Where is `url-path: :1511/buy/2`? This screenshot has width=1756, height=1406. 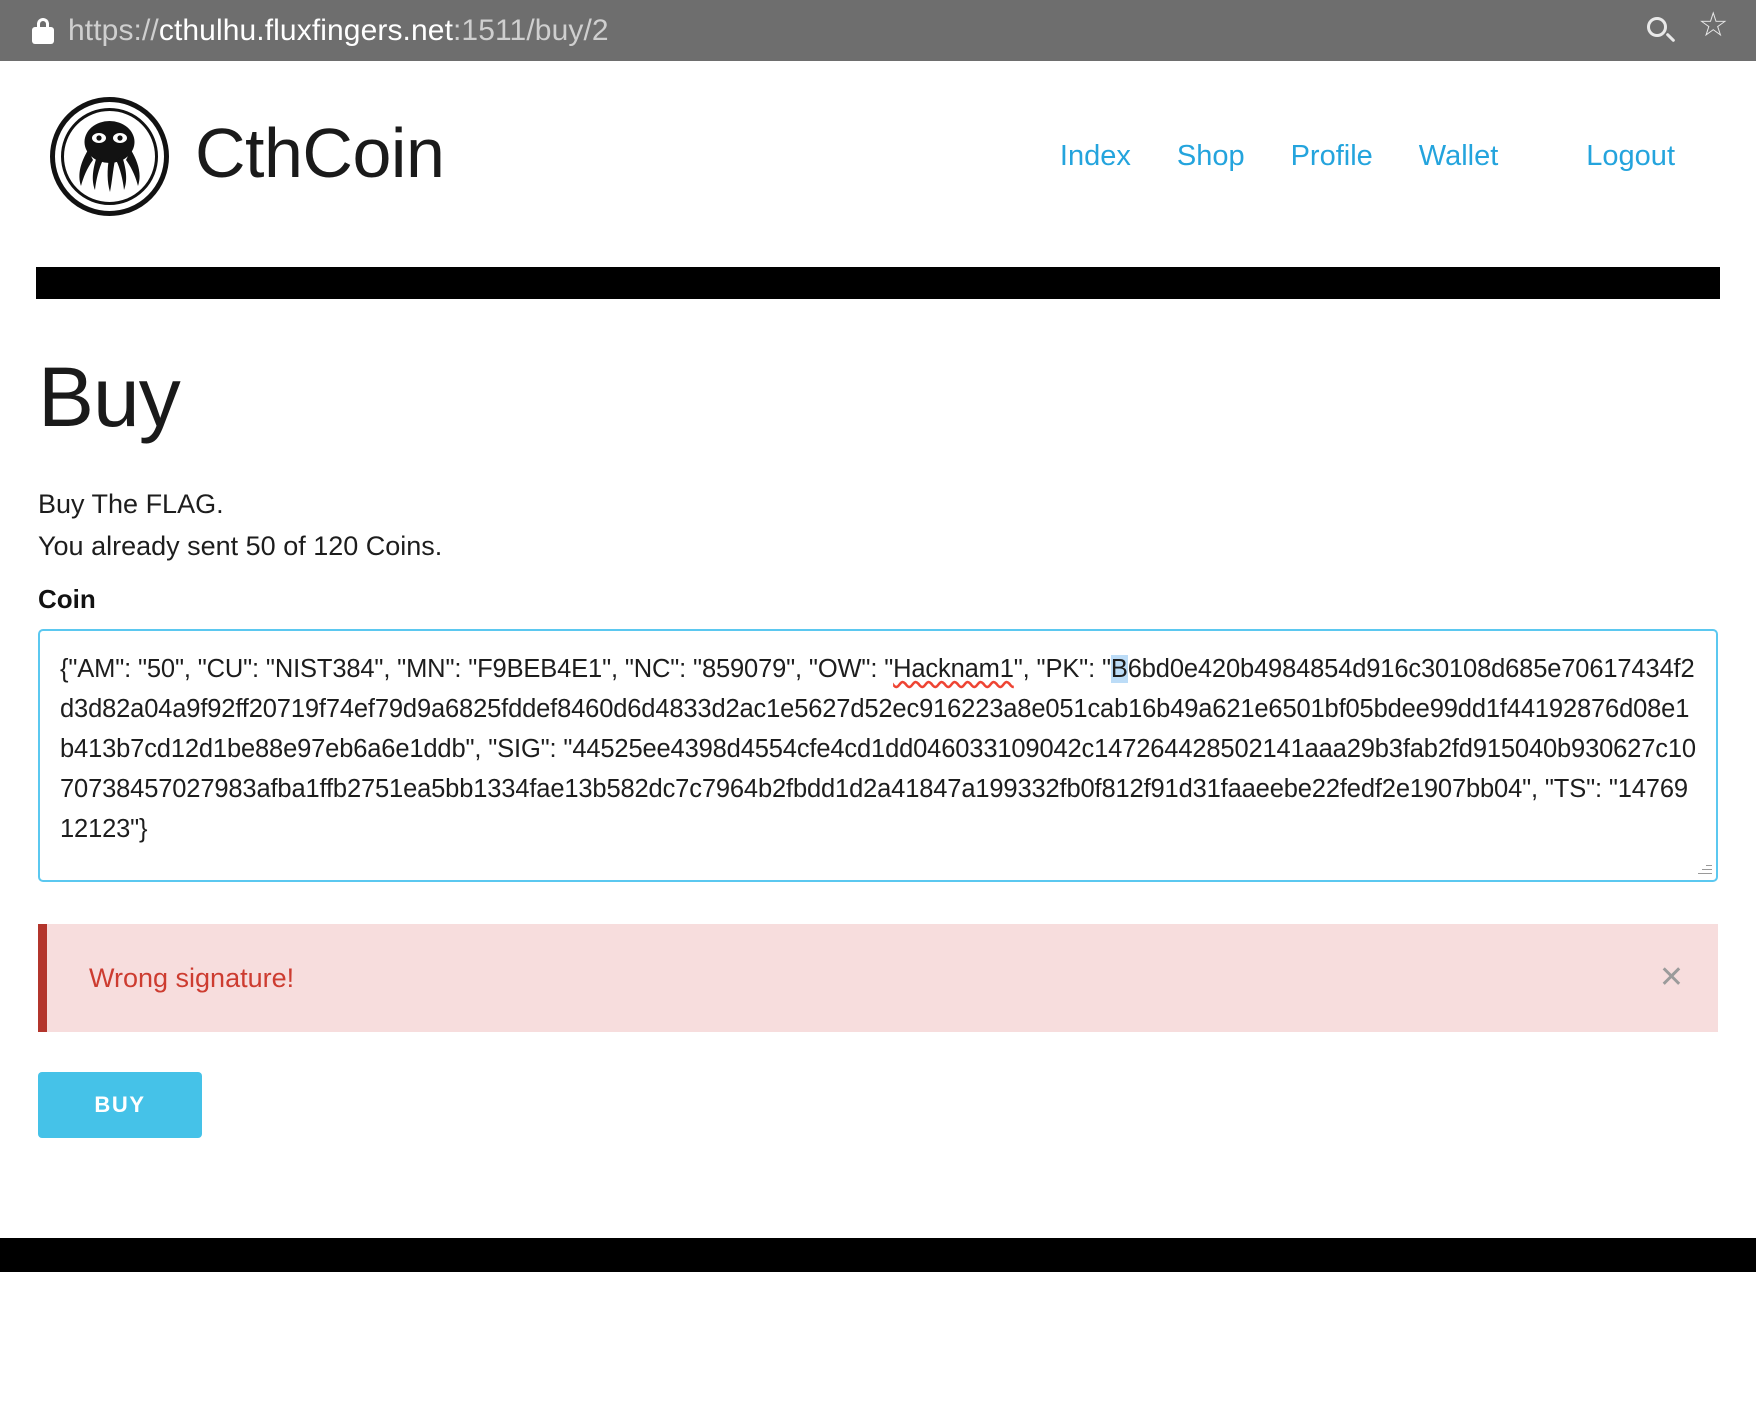 url-path: :1511/buy/2 is located at coordinates (531, 30).